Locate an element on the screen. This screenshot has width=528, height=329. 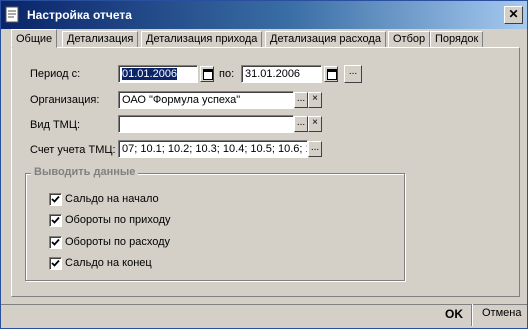
tab-detail: Детализация is located at coordinates (100, 39).